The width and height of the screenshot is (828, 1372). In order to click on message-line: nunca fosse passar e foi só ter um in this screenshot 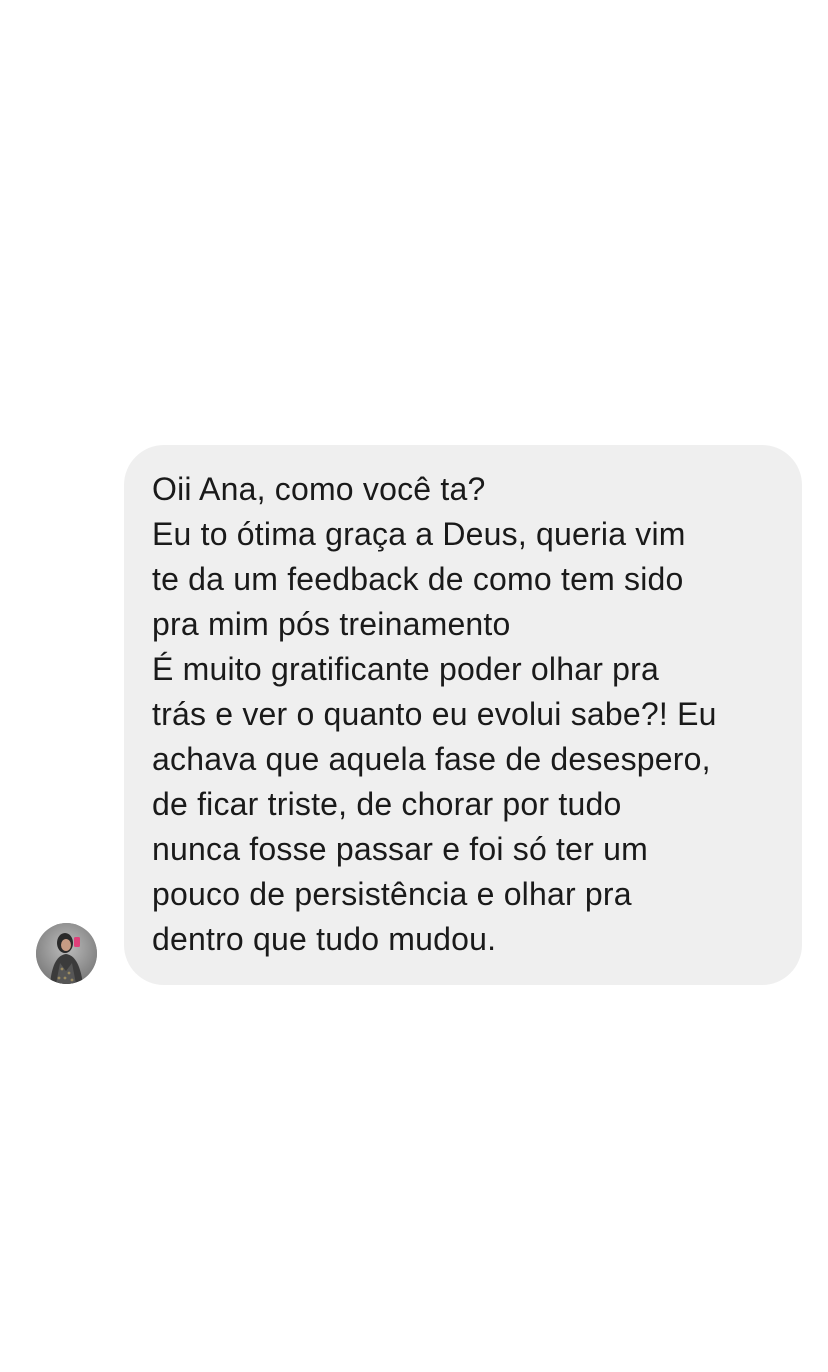, I will do `click(400, 849)`.